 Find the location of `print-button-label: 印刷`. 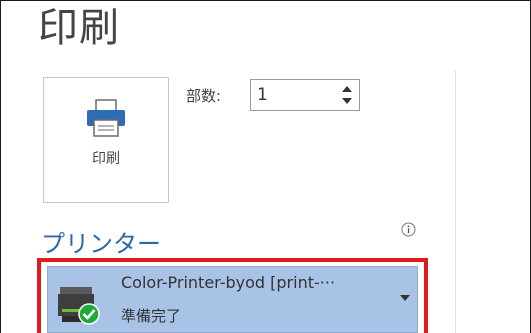

print-button-label: 印刷 is located at coordinates (106, 159).